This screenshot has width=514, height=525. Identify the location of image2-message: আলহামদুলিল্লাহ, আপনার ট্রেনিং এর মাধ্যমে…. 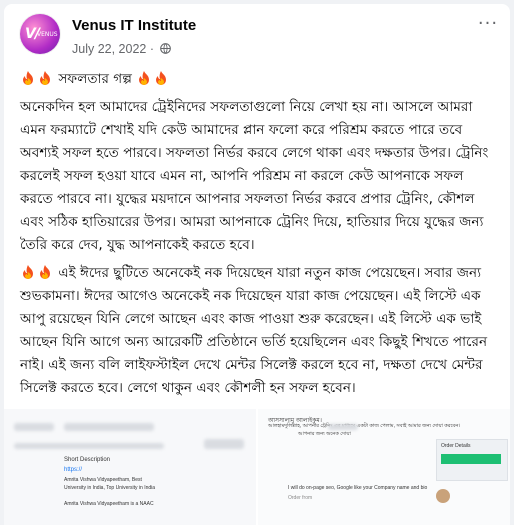
(364, 426).